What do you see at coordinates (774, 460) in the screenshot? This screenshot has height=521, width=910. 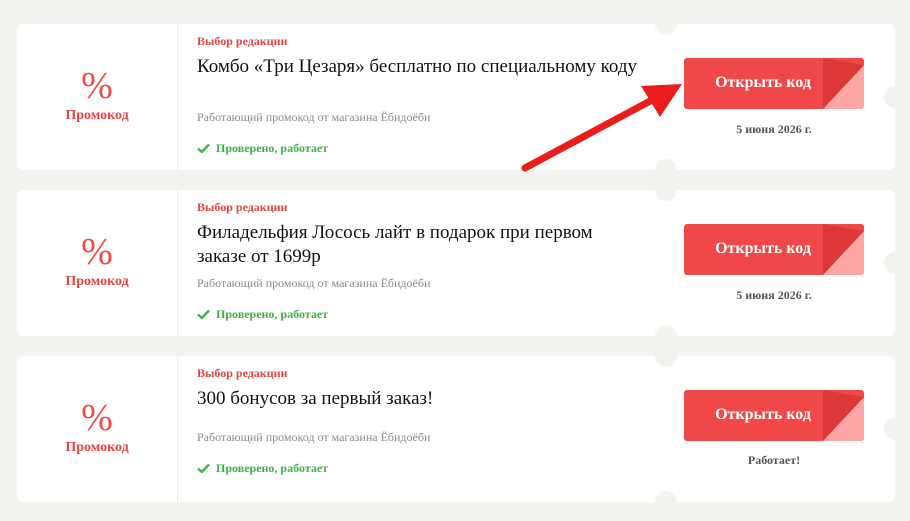 I see `coupon-status: Работает!` at bounding box center [774, 460].